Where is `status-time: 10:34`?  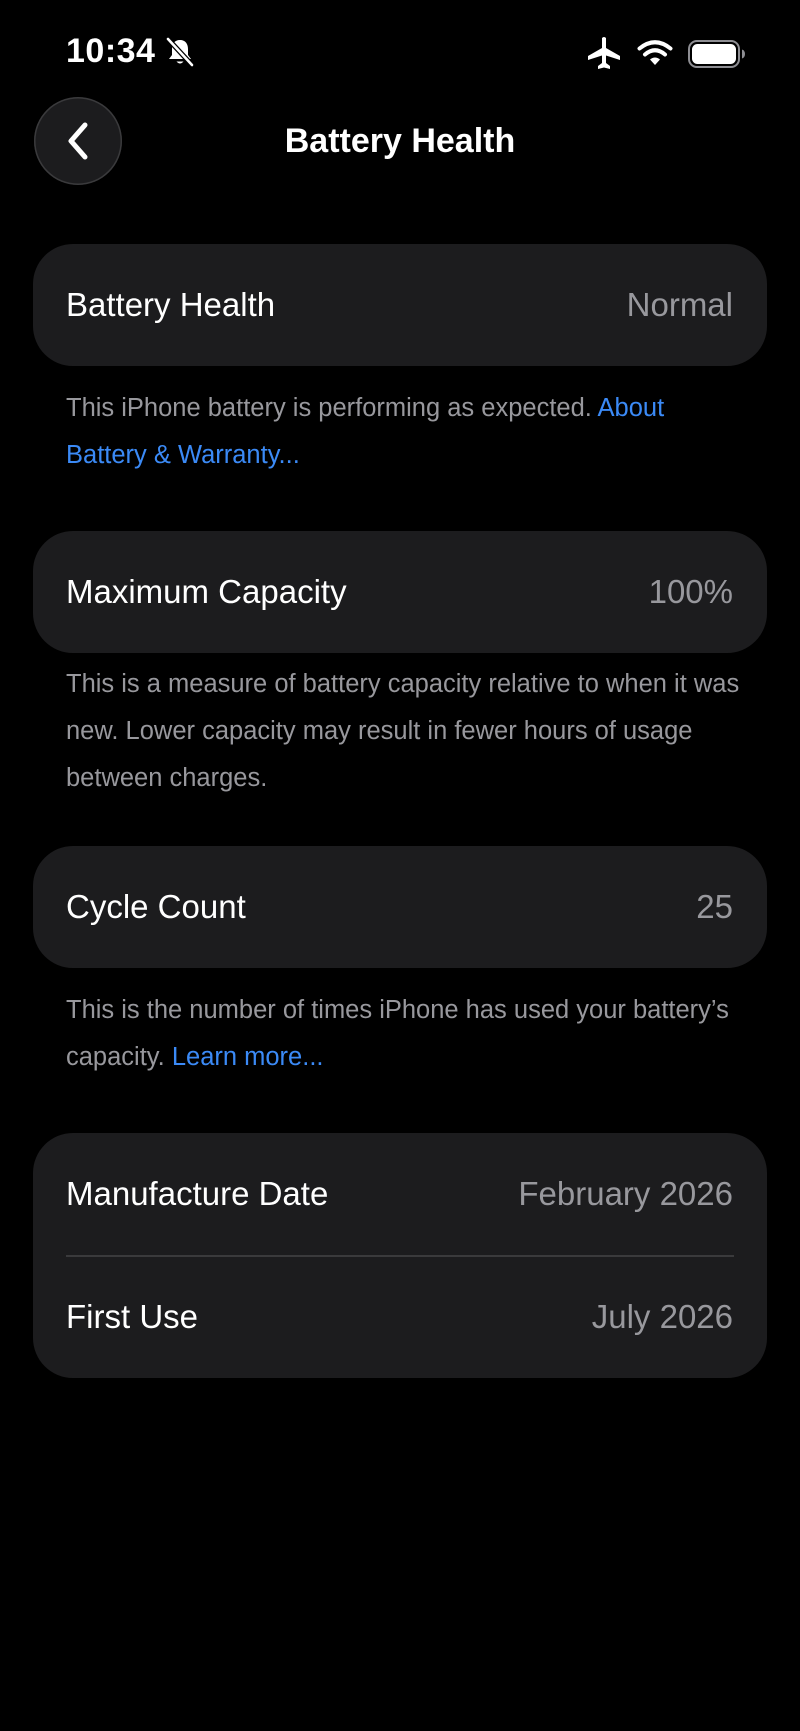 status-time: 10:34 is located at coordinates (111, 51).